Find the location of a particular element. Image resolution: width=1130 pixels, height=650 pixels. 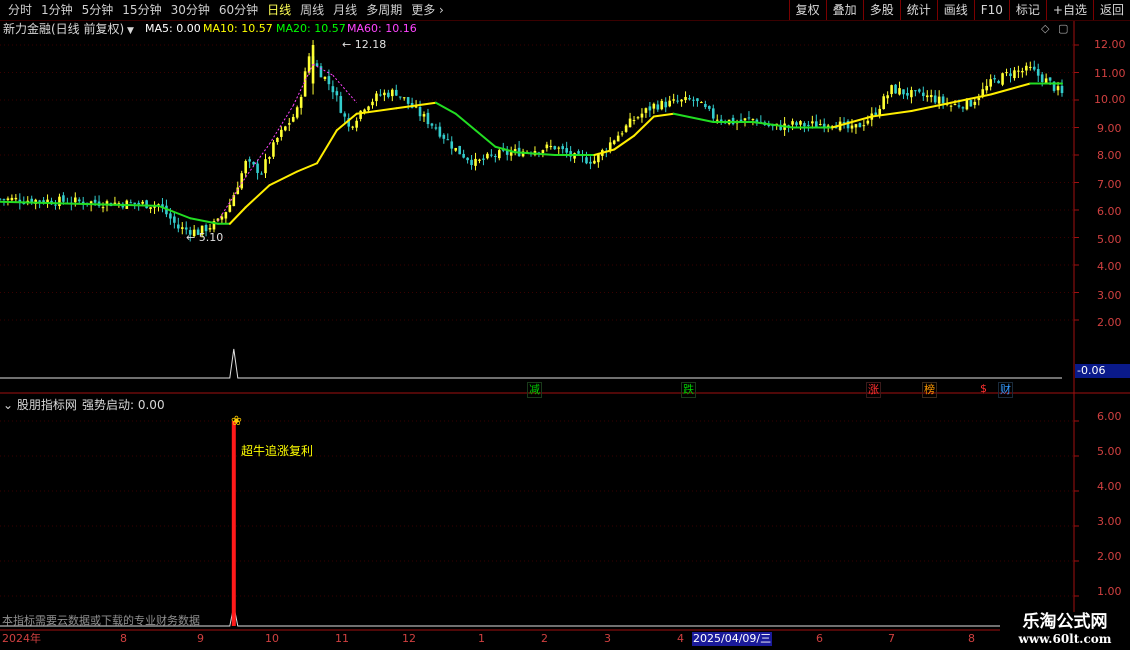

draw-line-button: 画线 is located at coordinates (955, 10).